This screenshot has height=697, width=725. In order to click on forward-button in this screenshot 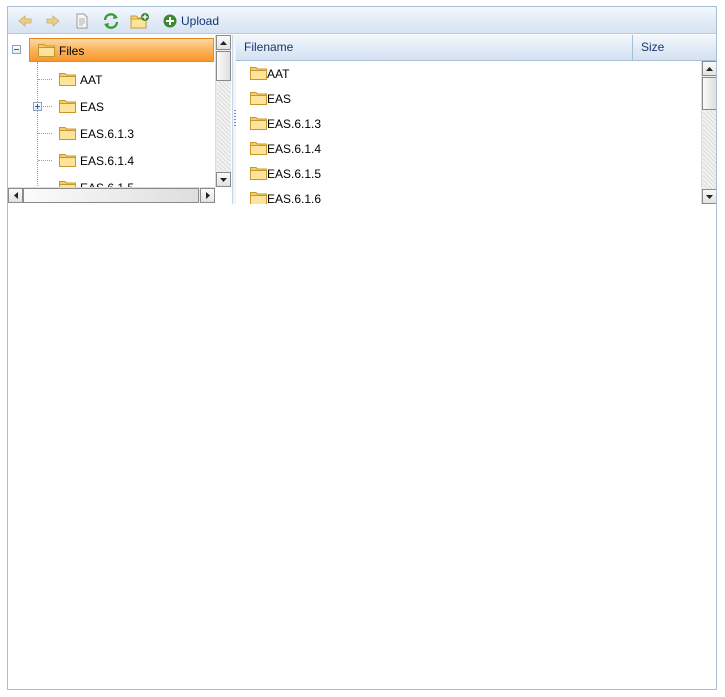, I will do `click(53, 20)`.